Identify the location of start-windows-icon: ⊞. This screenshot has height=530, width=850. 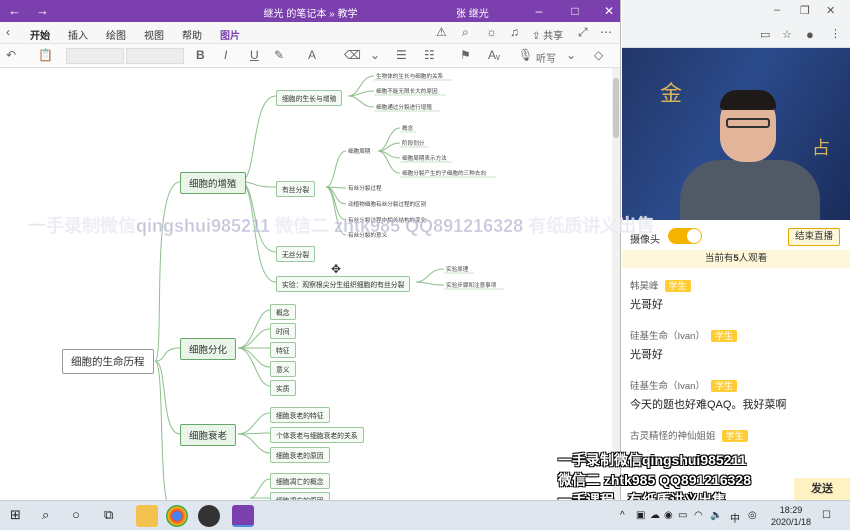
(15, 515).